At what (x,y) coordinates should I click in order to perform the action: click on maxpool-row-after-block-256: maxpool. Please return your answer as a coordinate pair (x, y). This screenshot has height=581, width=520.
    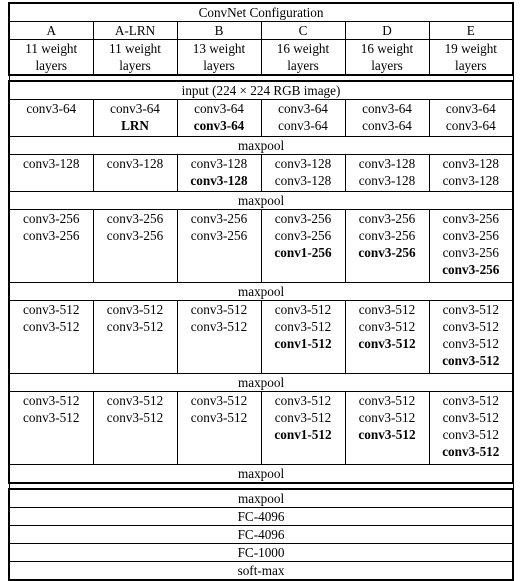
    Looking at the image, I should click on (261, 291).